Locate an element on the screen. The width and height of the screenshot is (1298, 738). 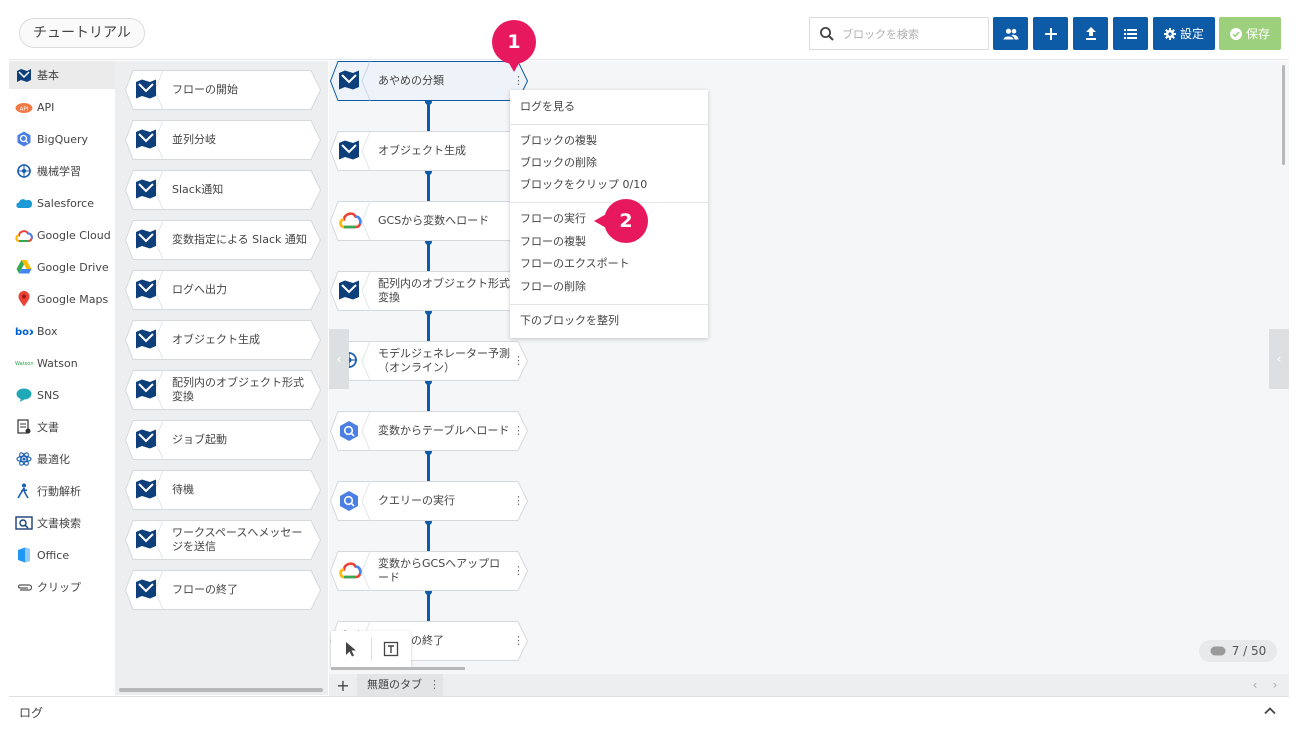
category-label: API is located at coordinates (46, 107).